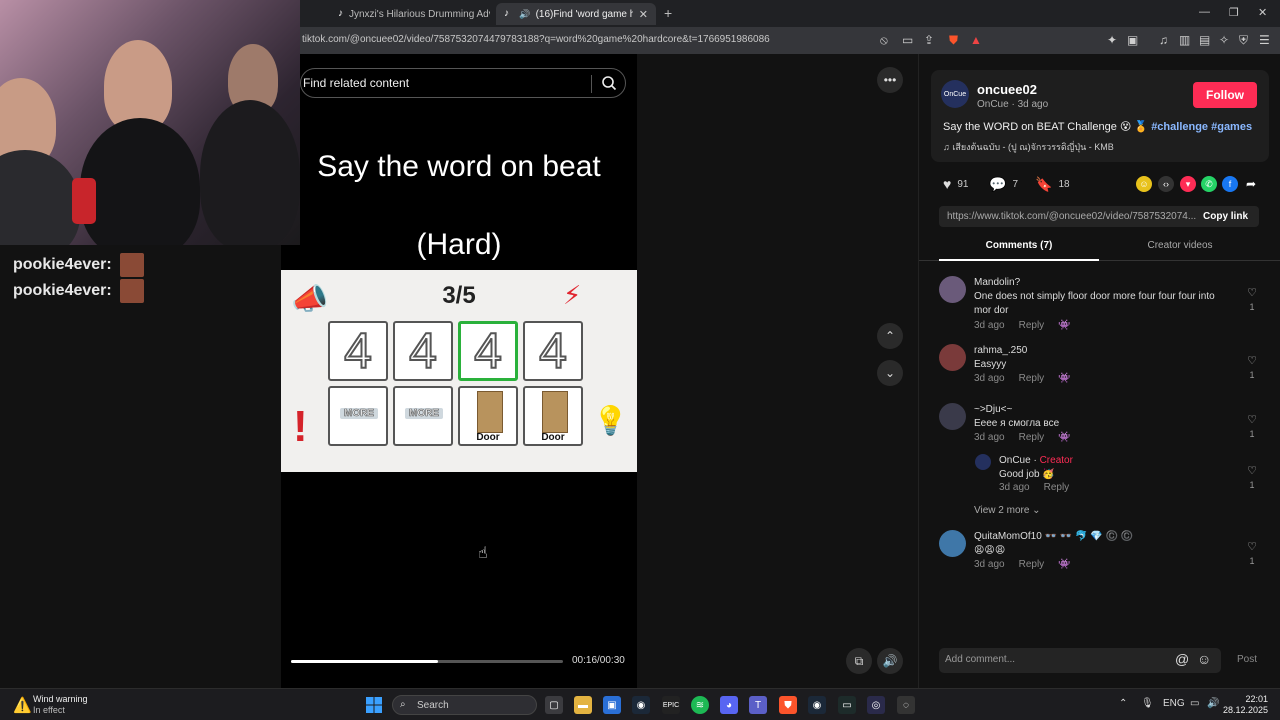 The image size is (1280, 720). I want to click on commenter-name: Mandolin?, so click(997, 282).